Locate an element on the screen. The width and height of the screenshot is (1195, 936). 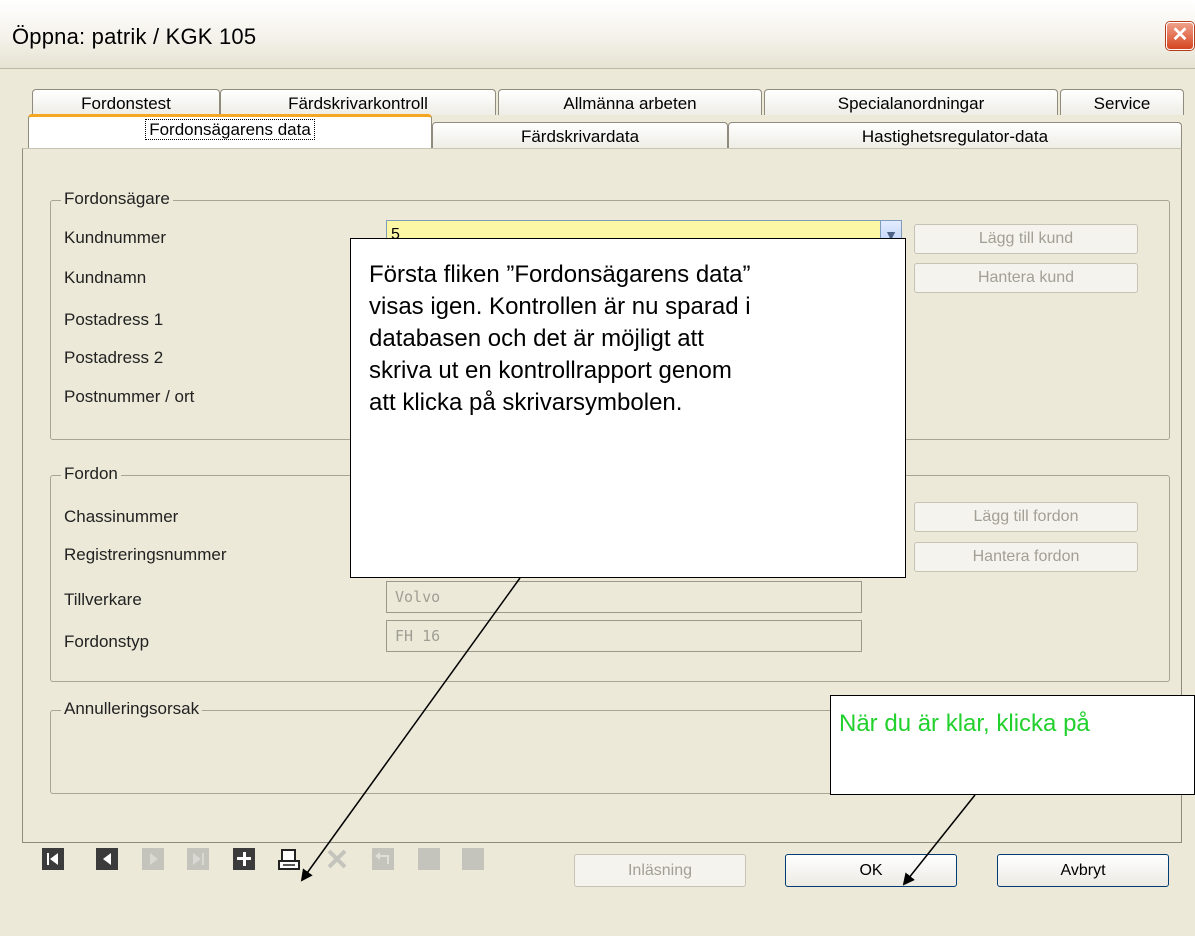
arrow-to-ok is located at coordinates (939, 840).